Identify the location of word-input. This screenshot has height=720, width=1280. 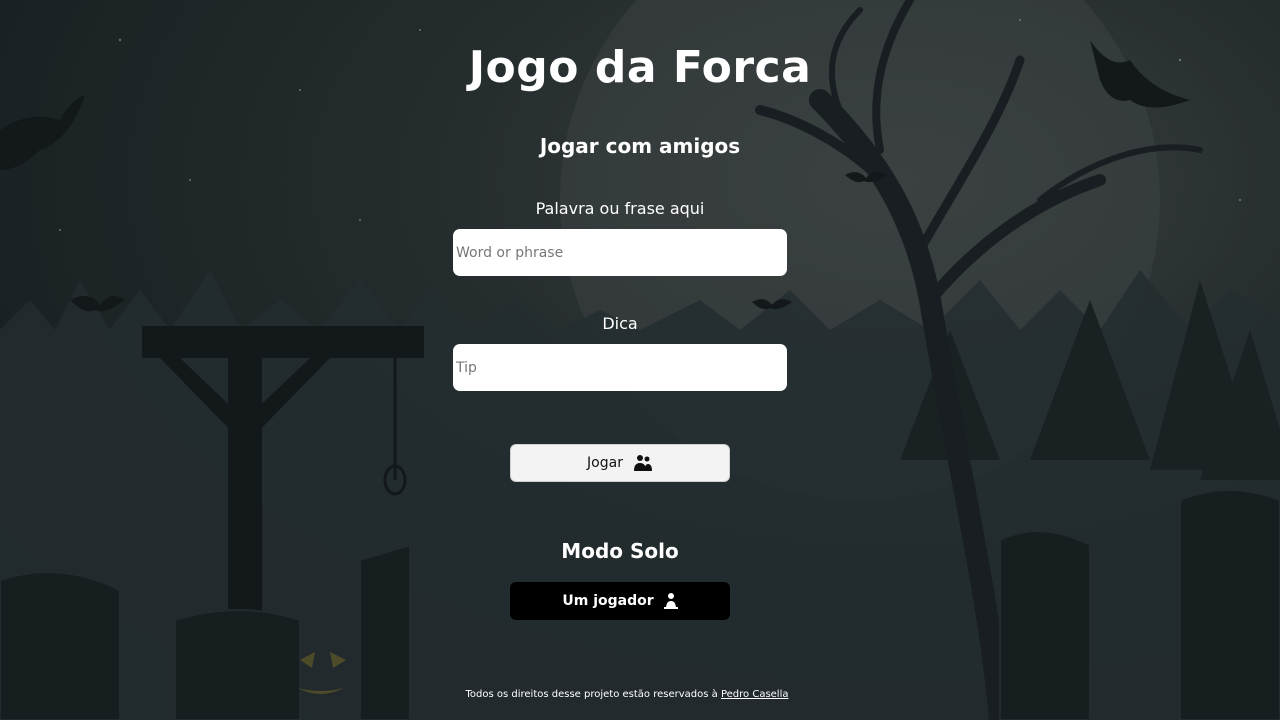
(620, 252).